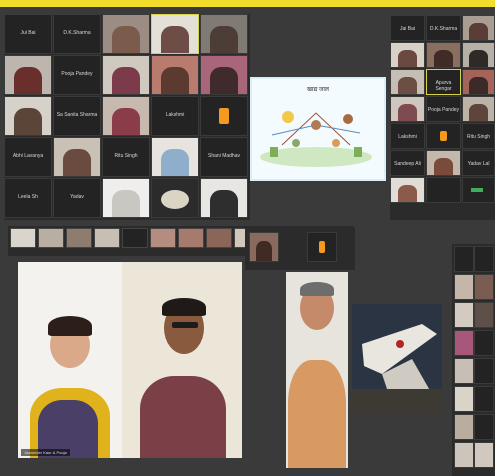  Describe the element at coordinates (478, 163) in the screenshot. I see `participant-tile: Yadav Lal` at that location.